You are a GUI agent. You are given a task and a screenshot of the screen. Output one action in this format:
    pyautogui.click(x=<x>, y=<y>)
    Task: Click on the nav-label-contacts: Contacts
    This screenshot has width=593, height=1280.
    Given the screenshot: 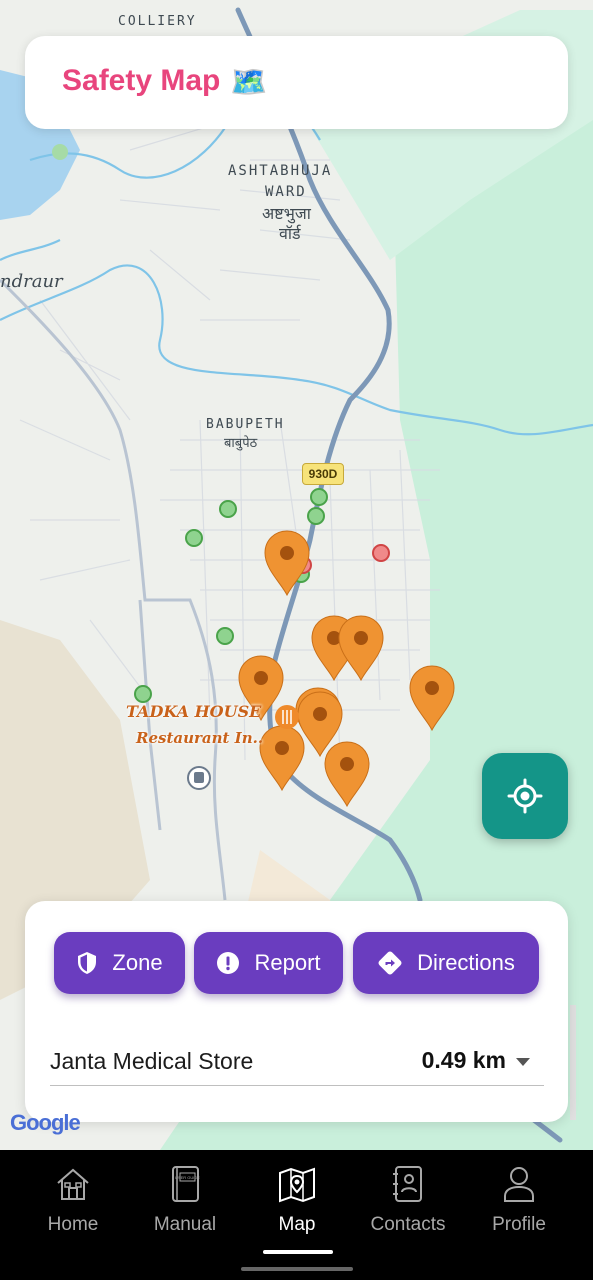 What is the action you would take?
    pyautogui.click(x=408, y=1224)
    